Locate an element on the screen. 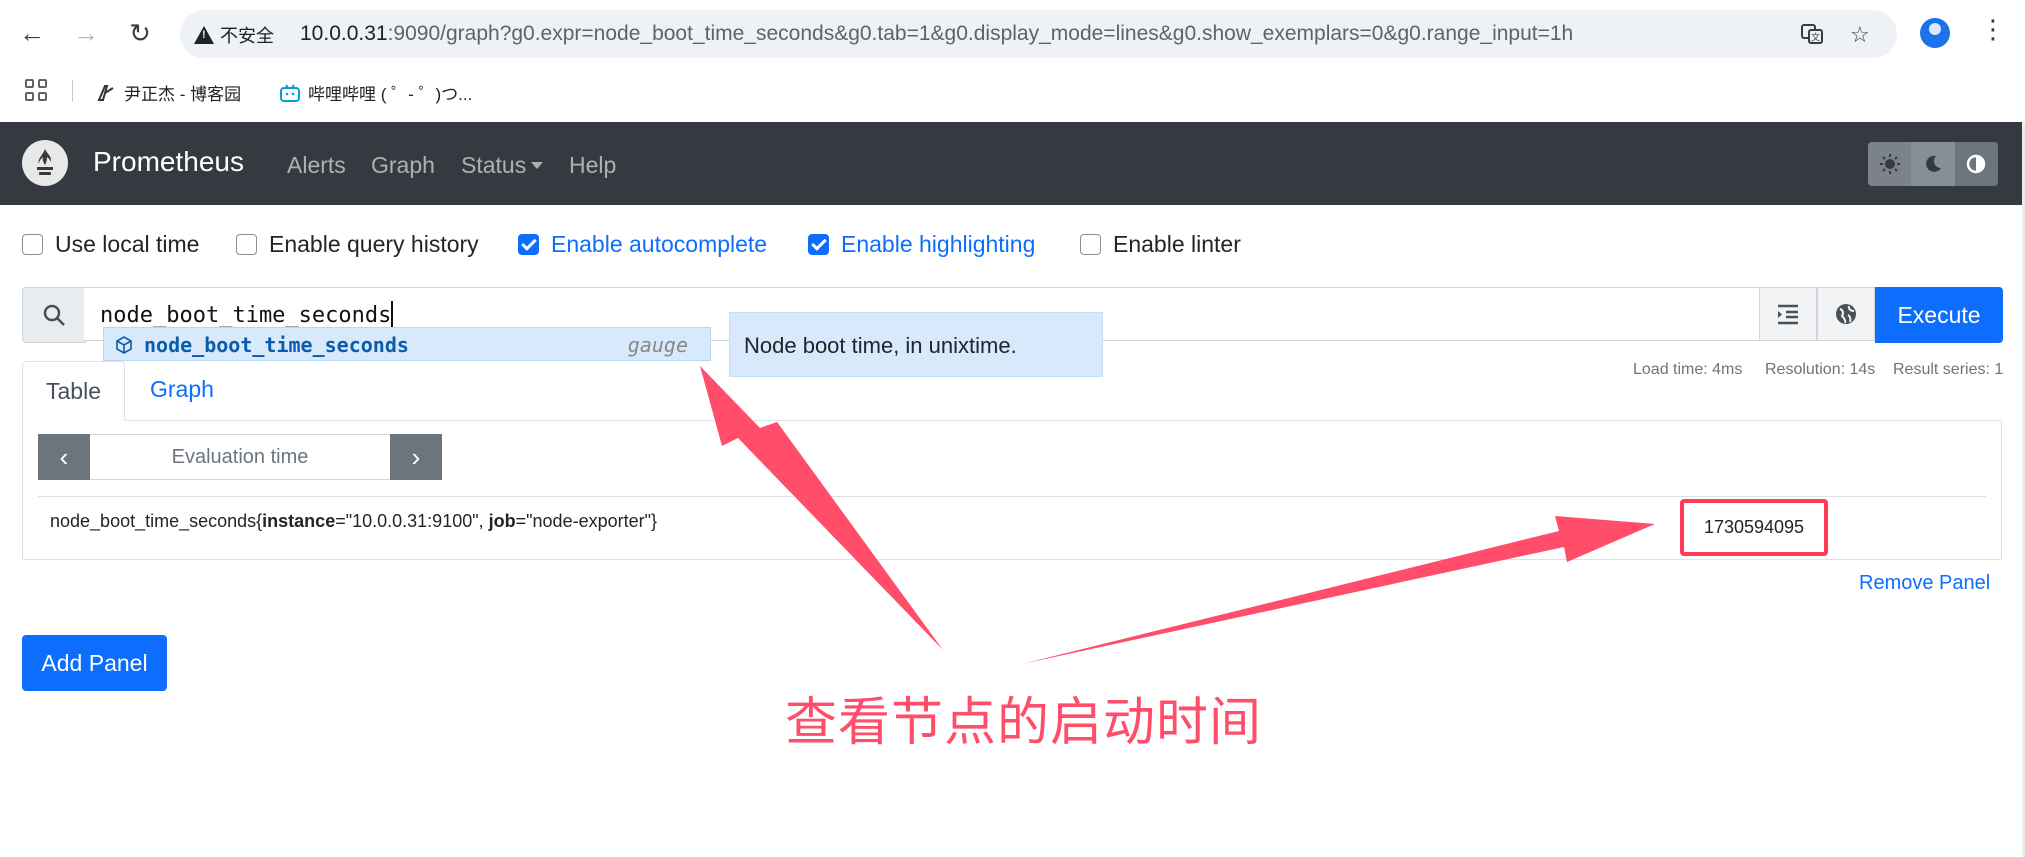 The width and height of the screenshot is (2025, 857). option-use-local-time: Use local time is located at coordinates (110, 244).